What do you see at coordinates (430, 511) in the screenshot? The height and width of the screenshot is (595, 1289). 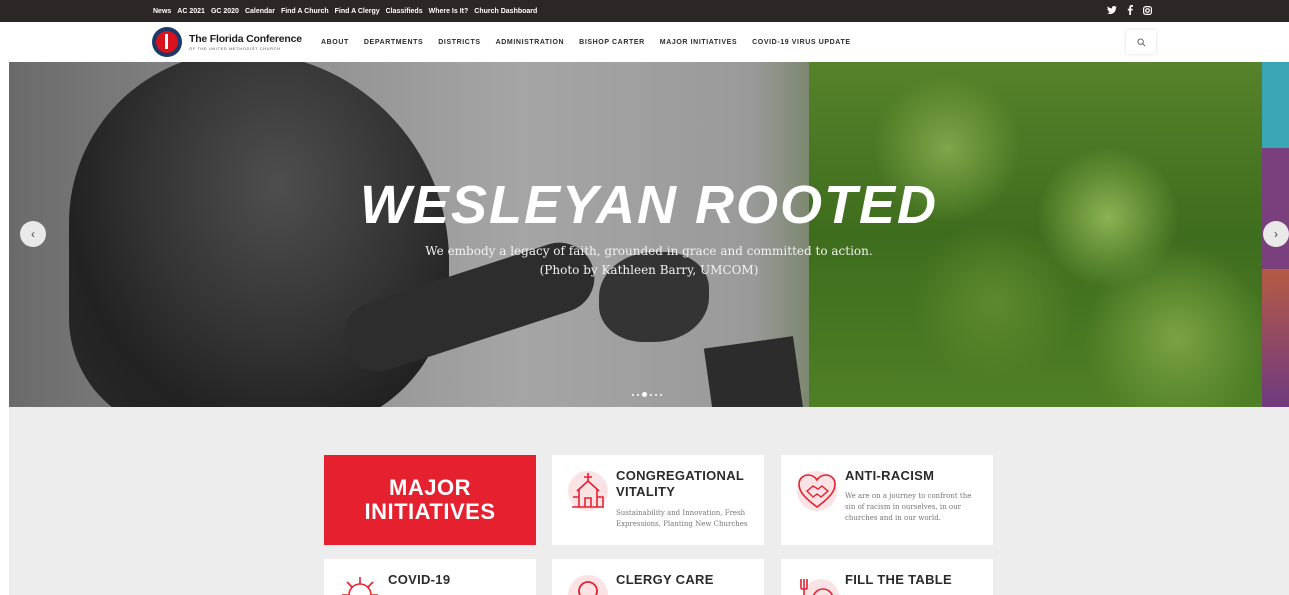 I see `major-line2: INITIATIVES` at bounding box center [430, 511].